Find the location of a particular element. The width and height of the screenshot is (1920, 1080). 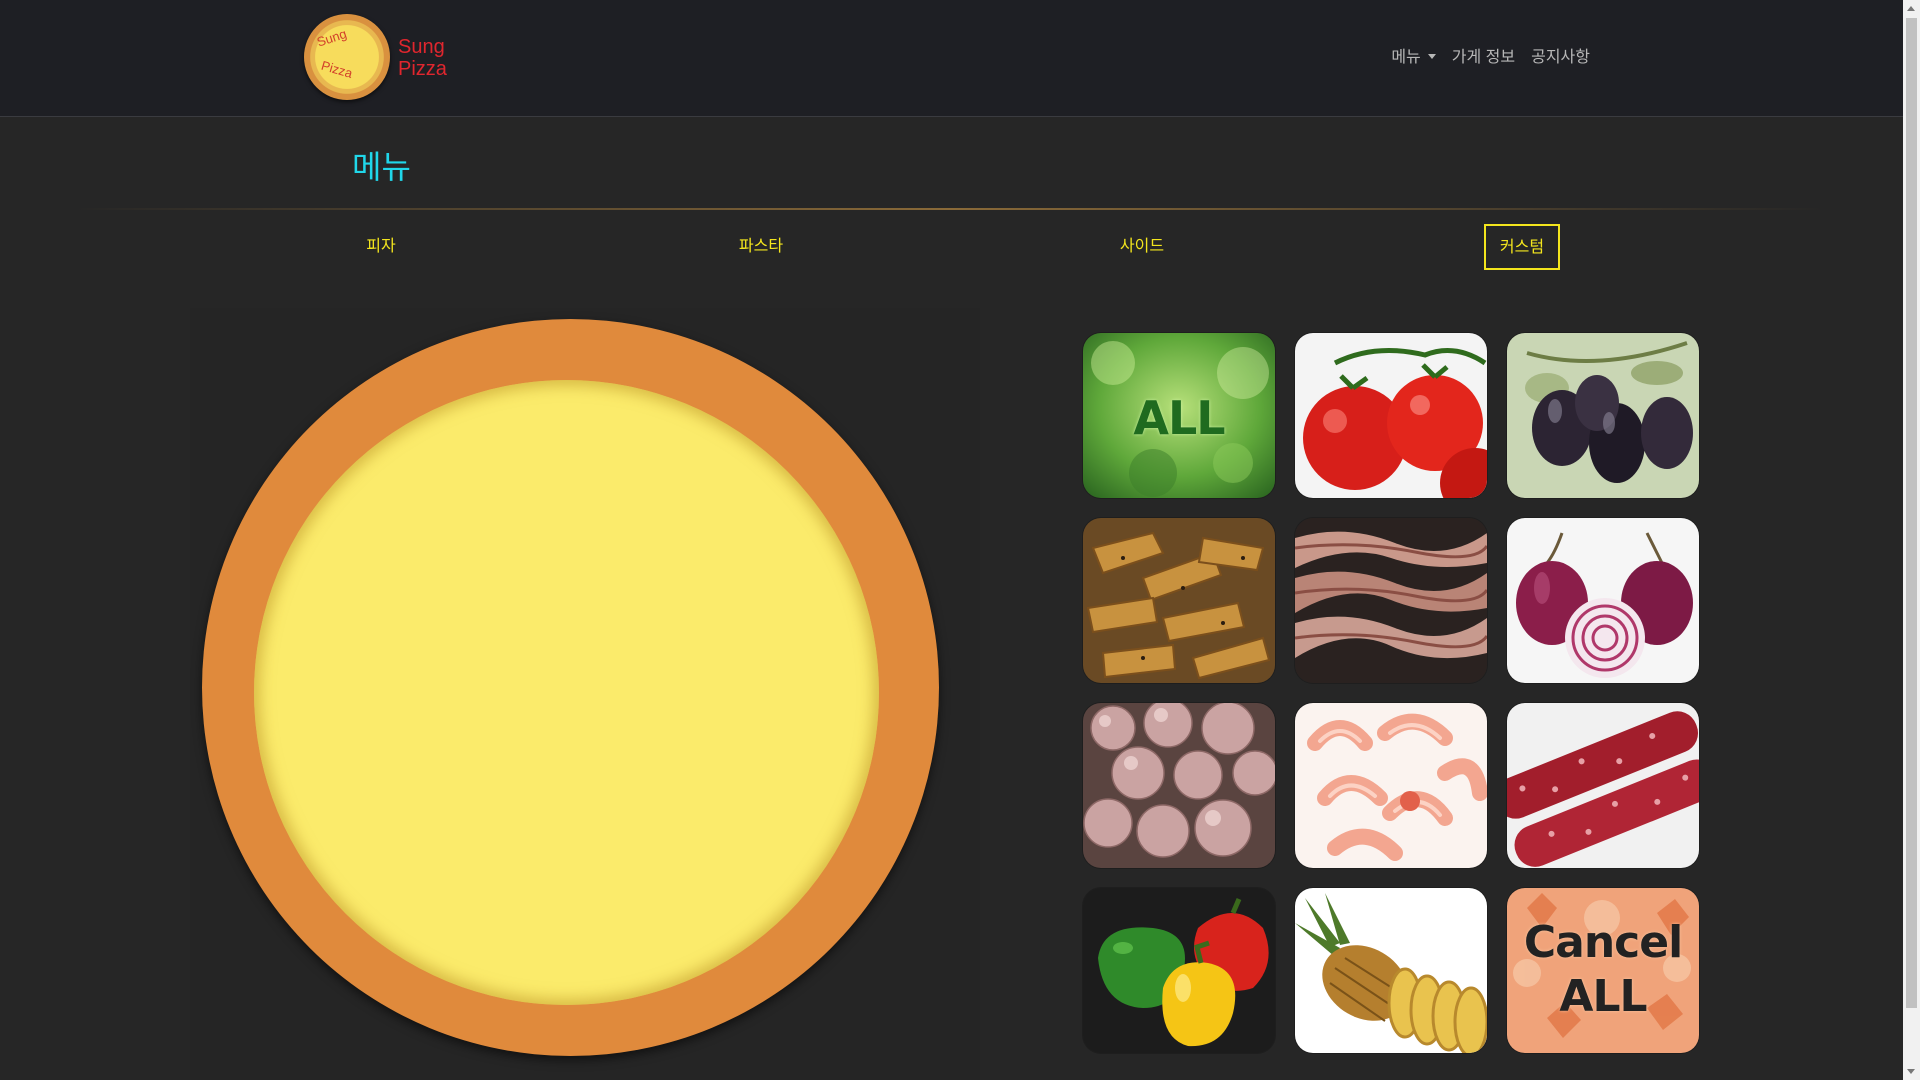

topping-mushroom-button is located at coordinates (1179, 785).